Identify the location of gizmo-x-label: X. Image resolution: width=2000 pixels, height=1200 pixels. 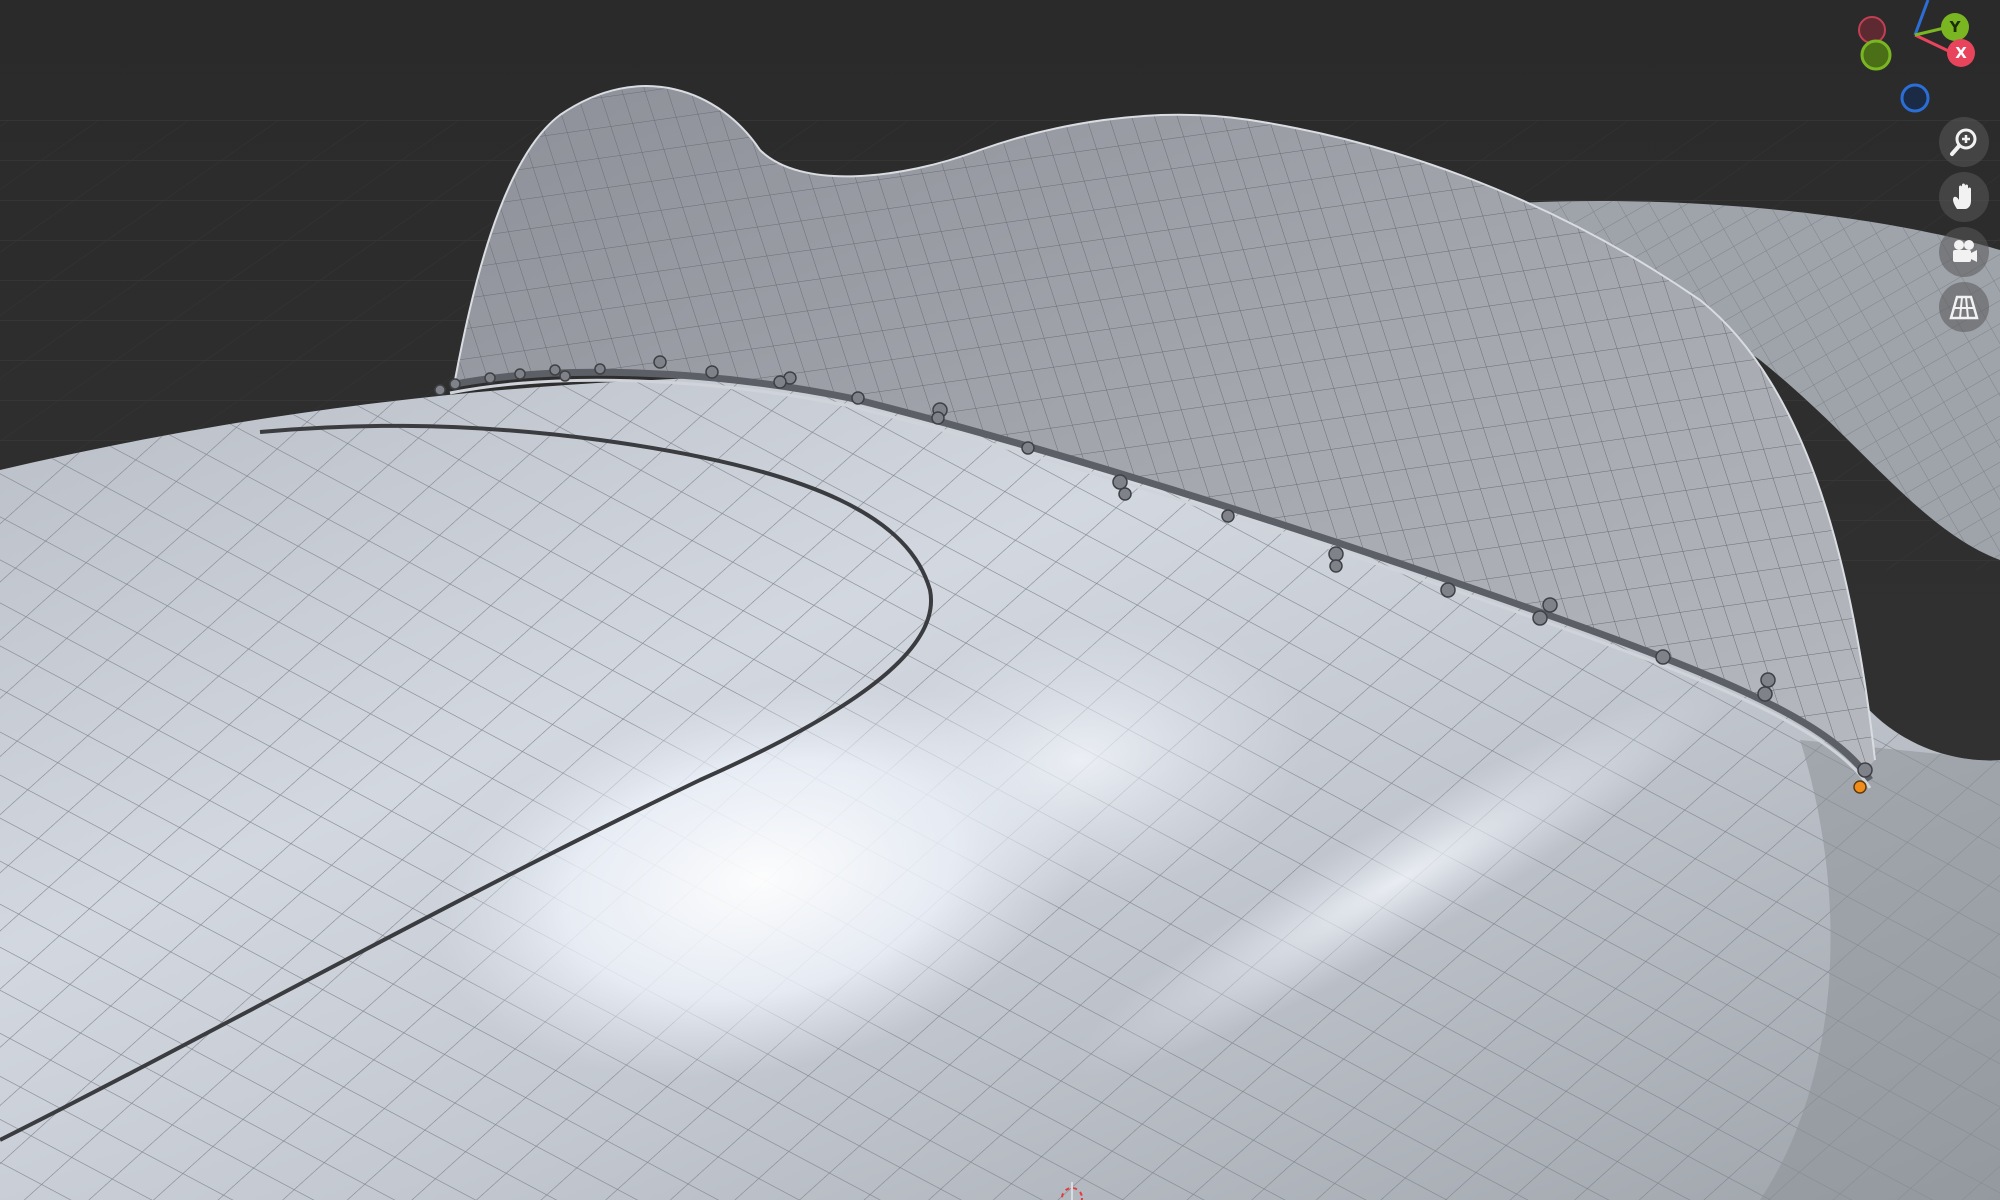
(1961, 53).